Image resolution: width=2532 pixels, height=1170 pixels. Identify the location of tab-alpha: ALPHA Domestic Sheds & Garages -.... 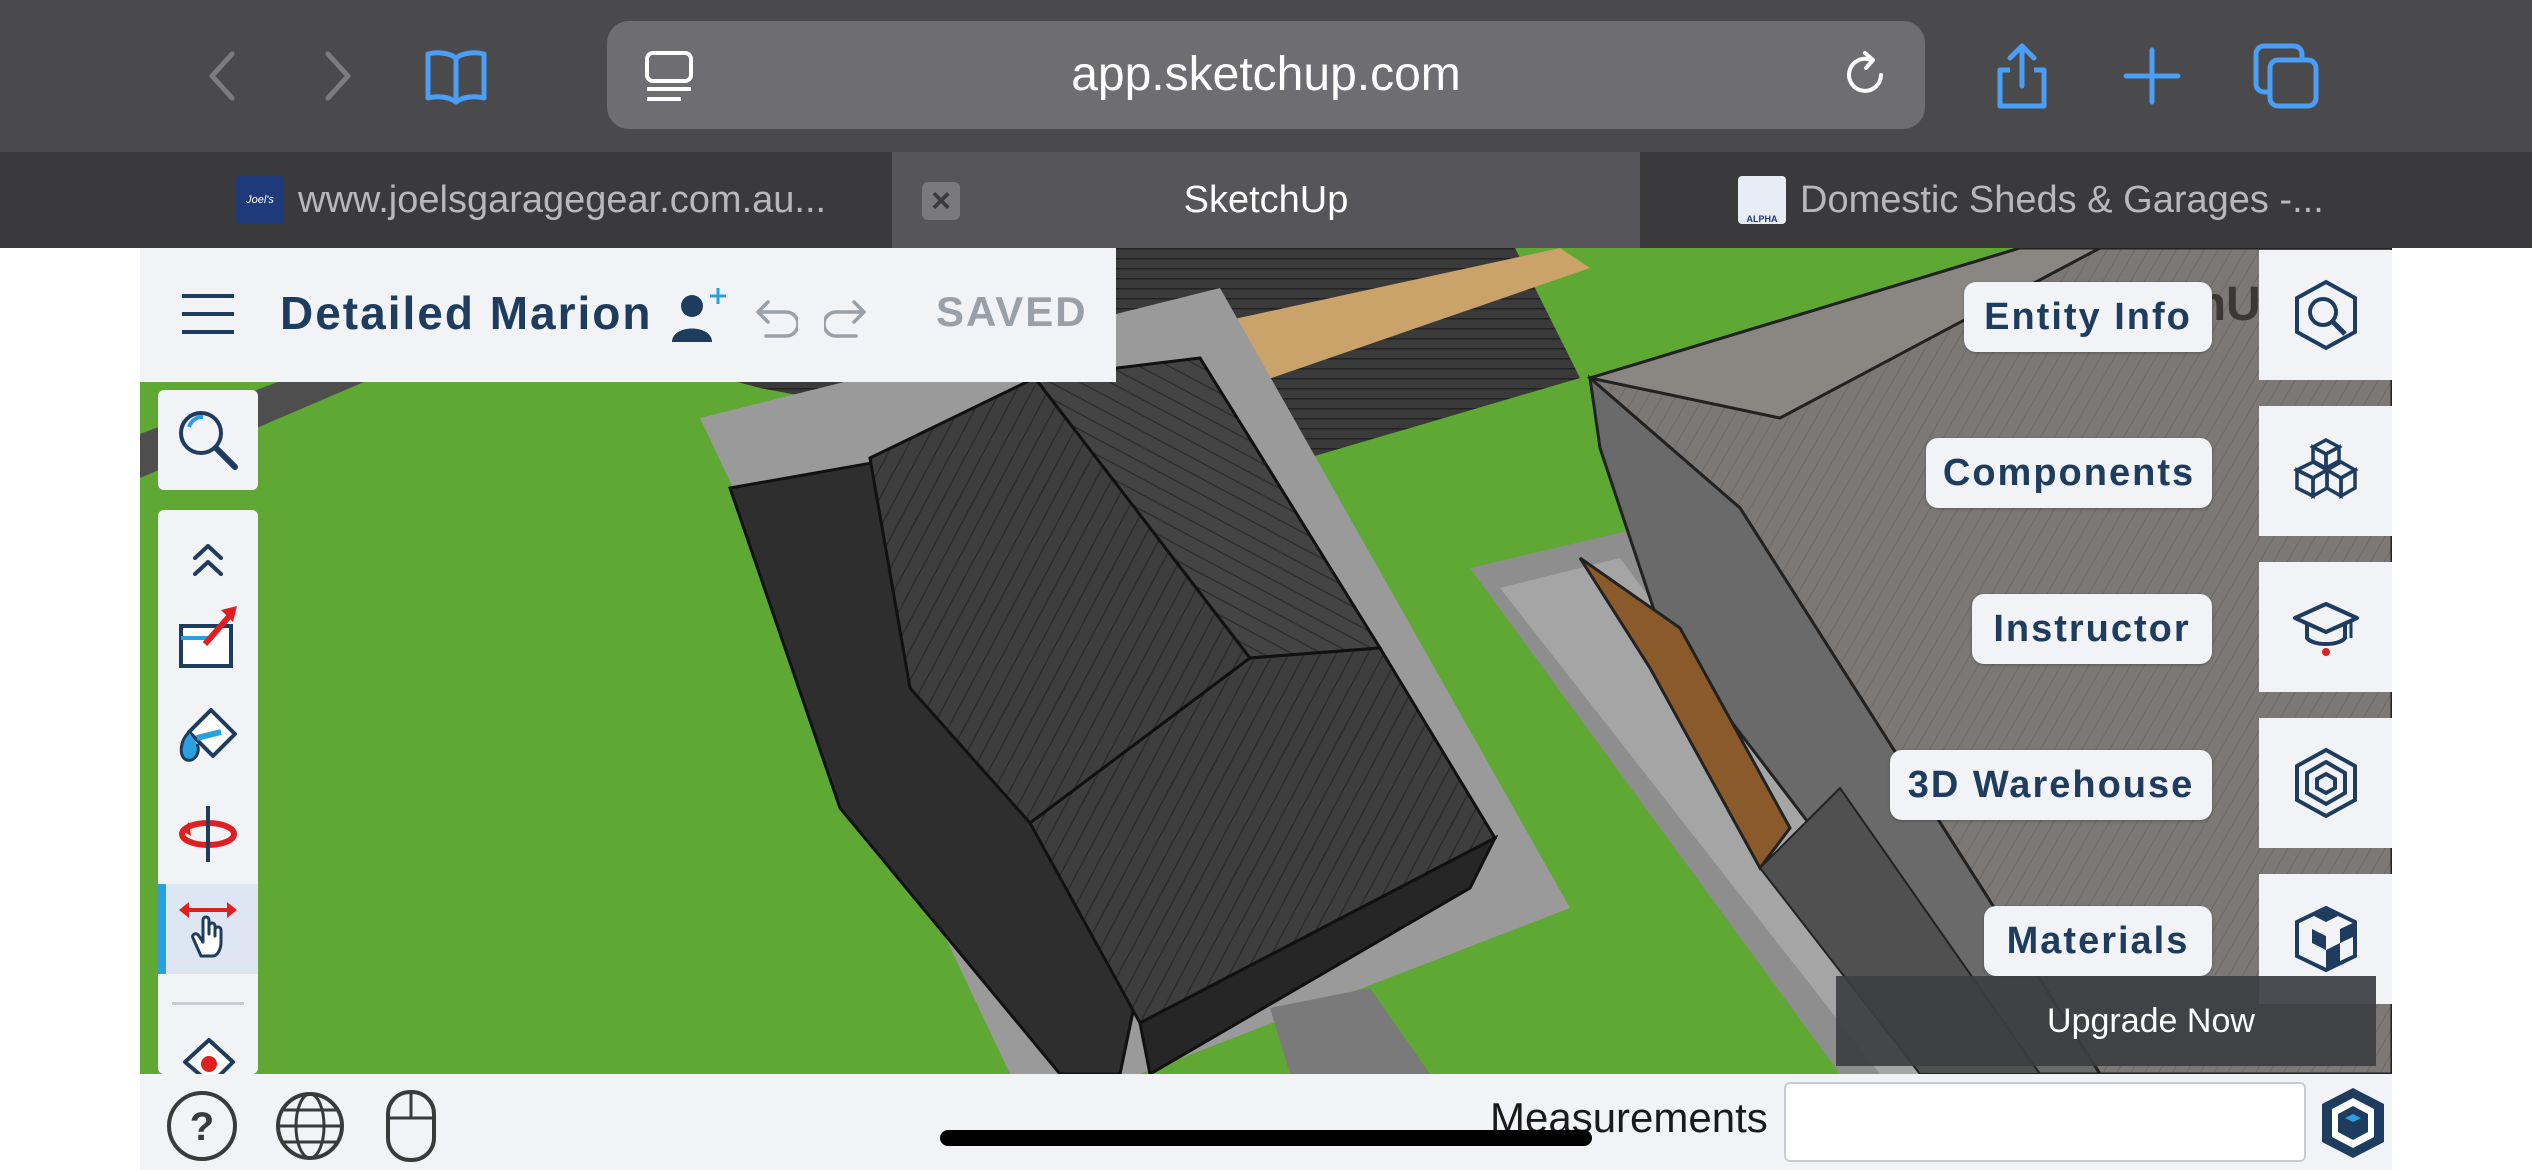
(2078, 200).